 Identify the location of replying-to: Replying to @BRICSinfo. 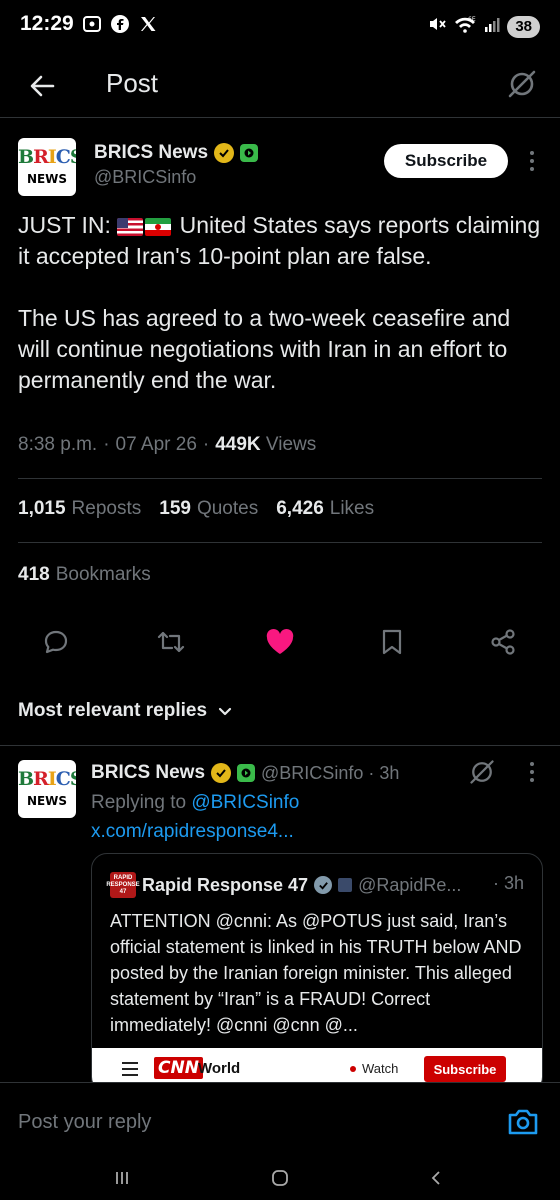
(195, 802).